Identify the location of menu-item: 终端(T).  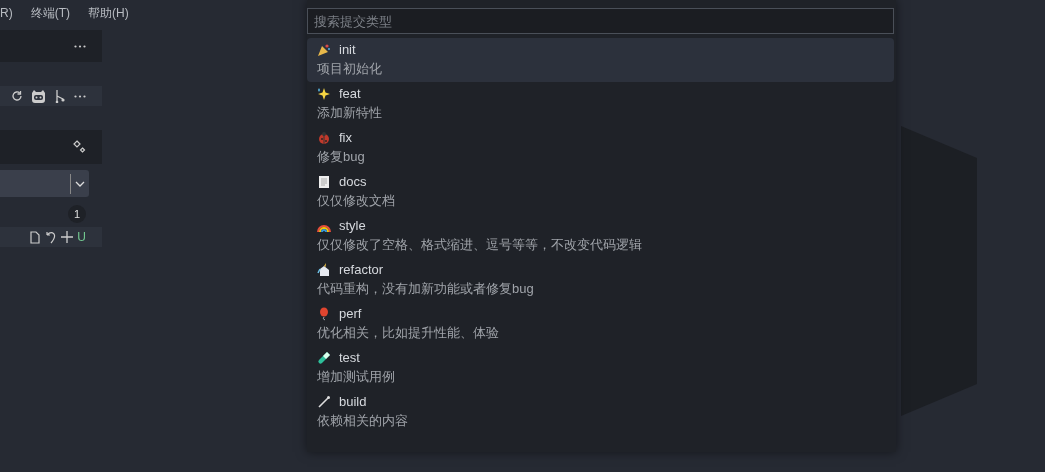
(50, 15).